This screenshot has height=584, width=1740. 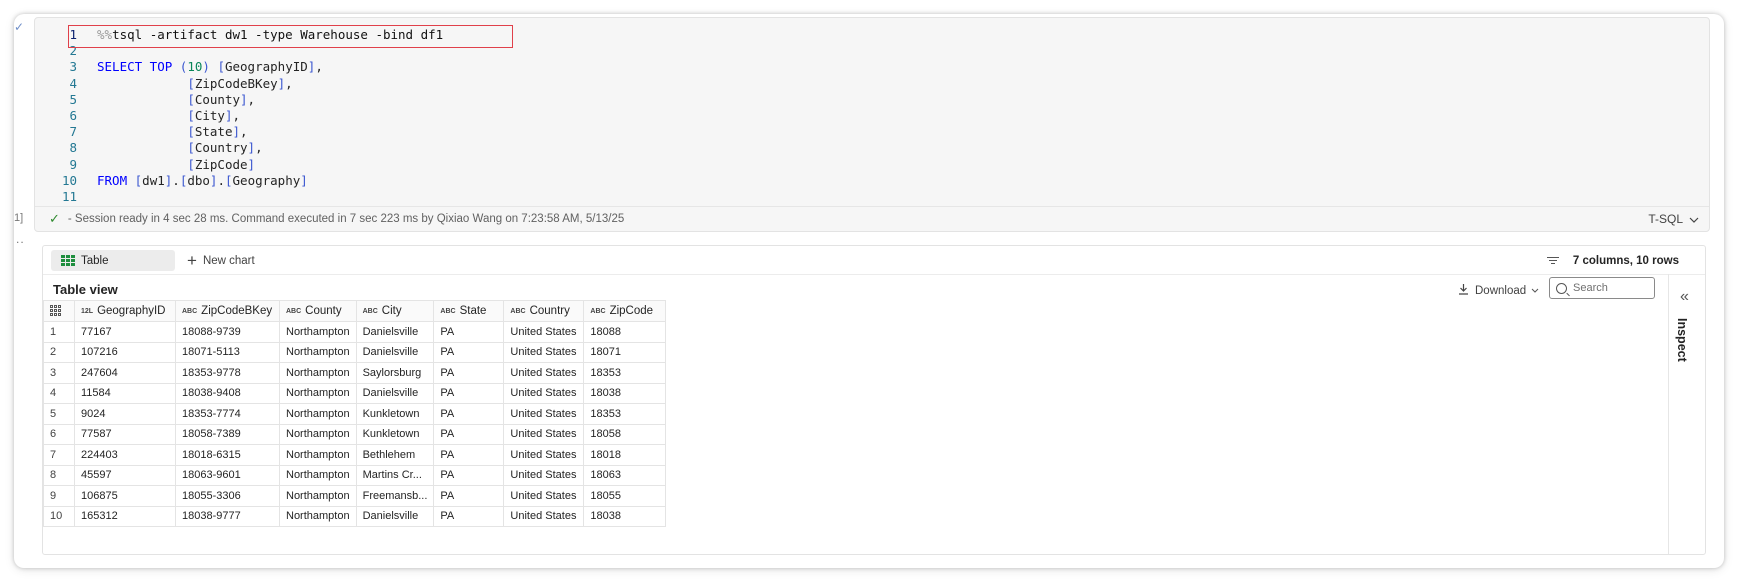 I want to click on cell-check-icon: ✓, so click(x=19, y=27).